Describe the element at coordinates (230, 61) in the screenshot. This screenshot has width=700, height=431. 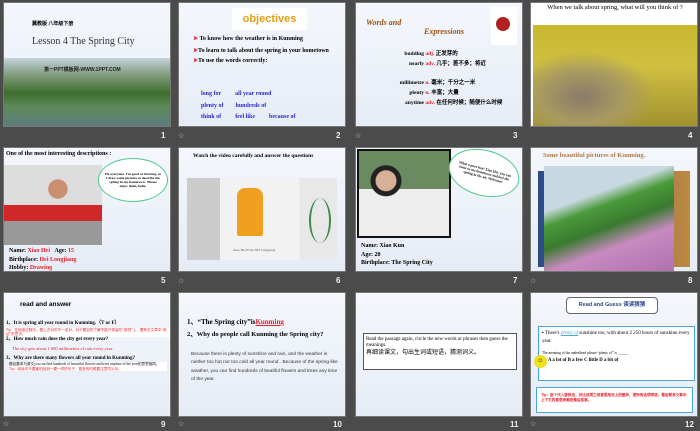
I see `objective-3: ➤To use the words correctly:` at that location.